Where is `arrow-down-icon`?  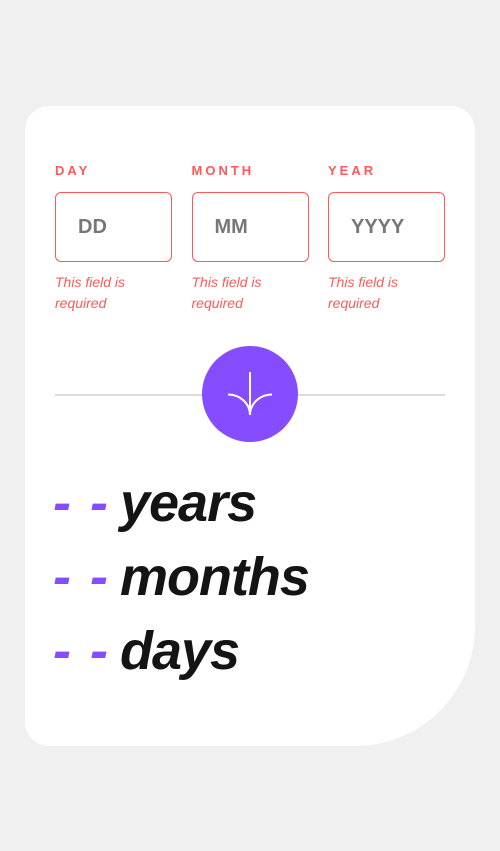
arrow-down-icon is located at coordinates (250, 394).